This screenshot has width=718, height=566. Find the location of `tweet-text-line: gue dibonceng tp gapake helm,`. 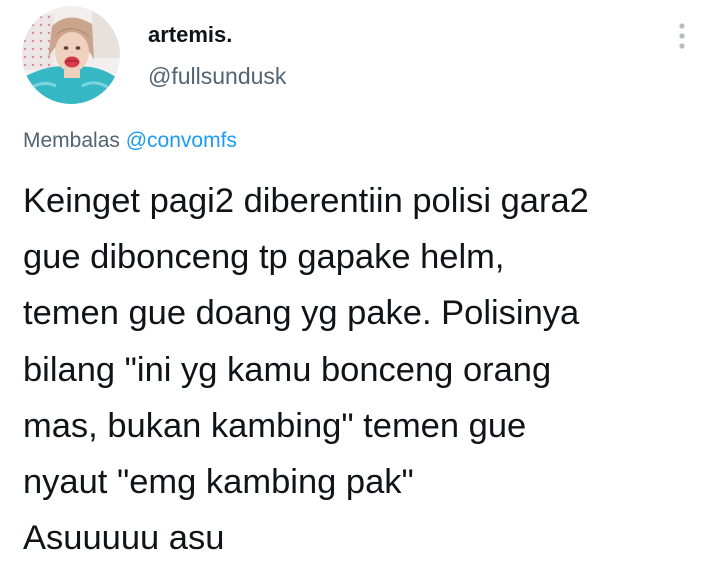

tweet-text-line: gue dibonceng tp gapake helm, is located at coordinates (264, 257).